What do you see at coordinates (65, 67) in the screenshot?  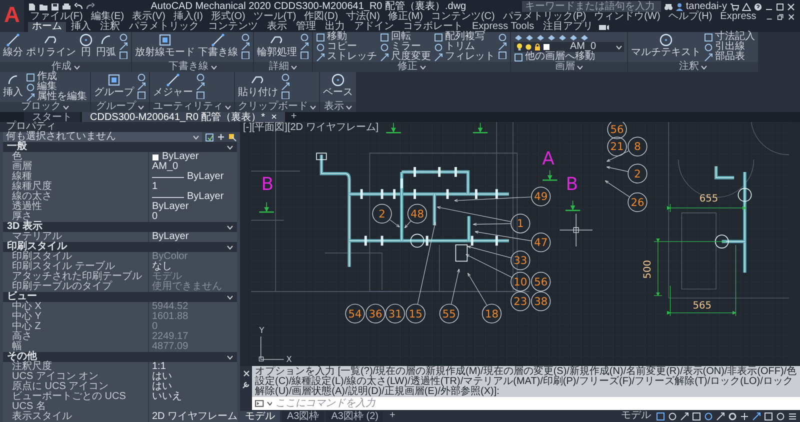 I see `panel-title: 作成` at bounding box center [65, 67].